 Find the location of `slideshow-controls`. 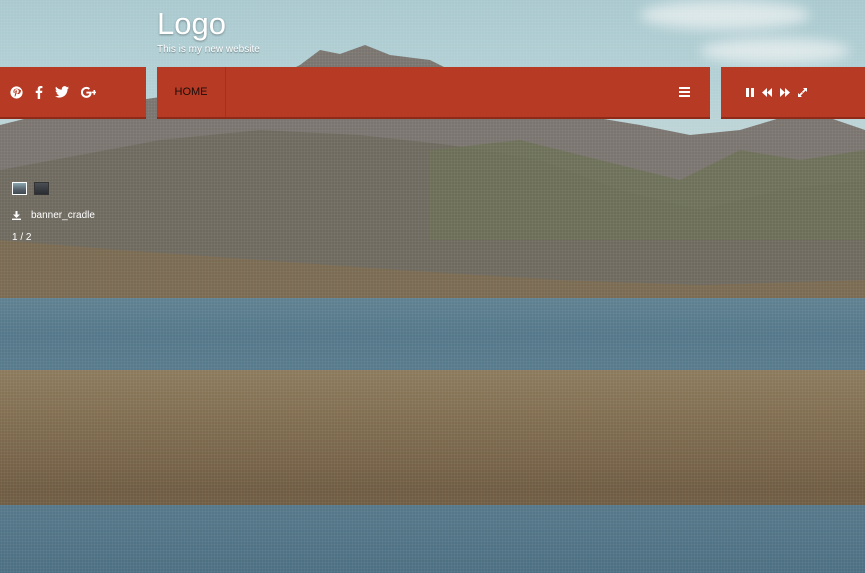

slideshow-controls is located at coordinates (793, 92).